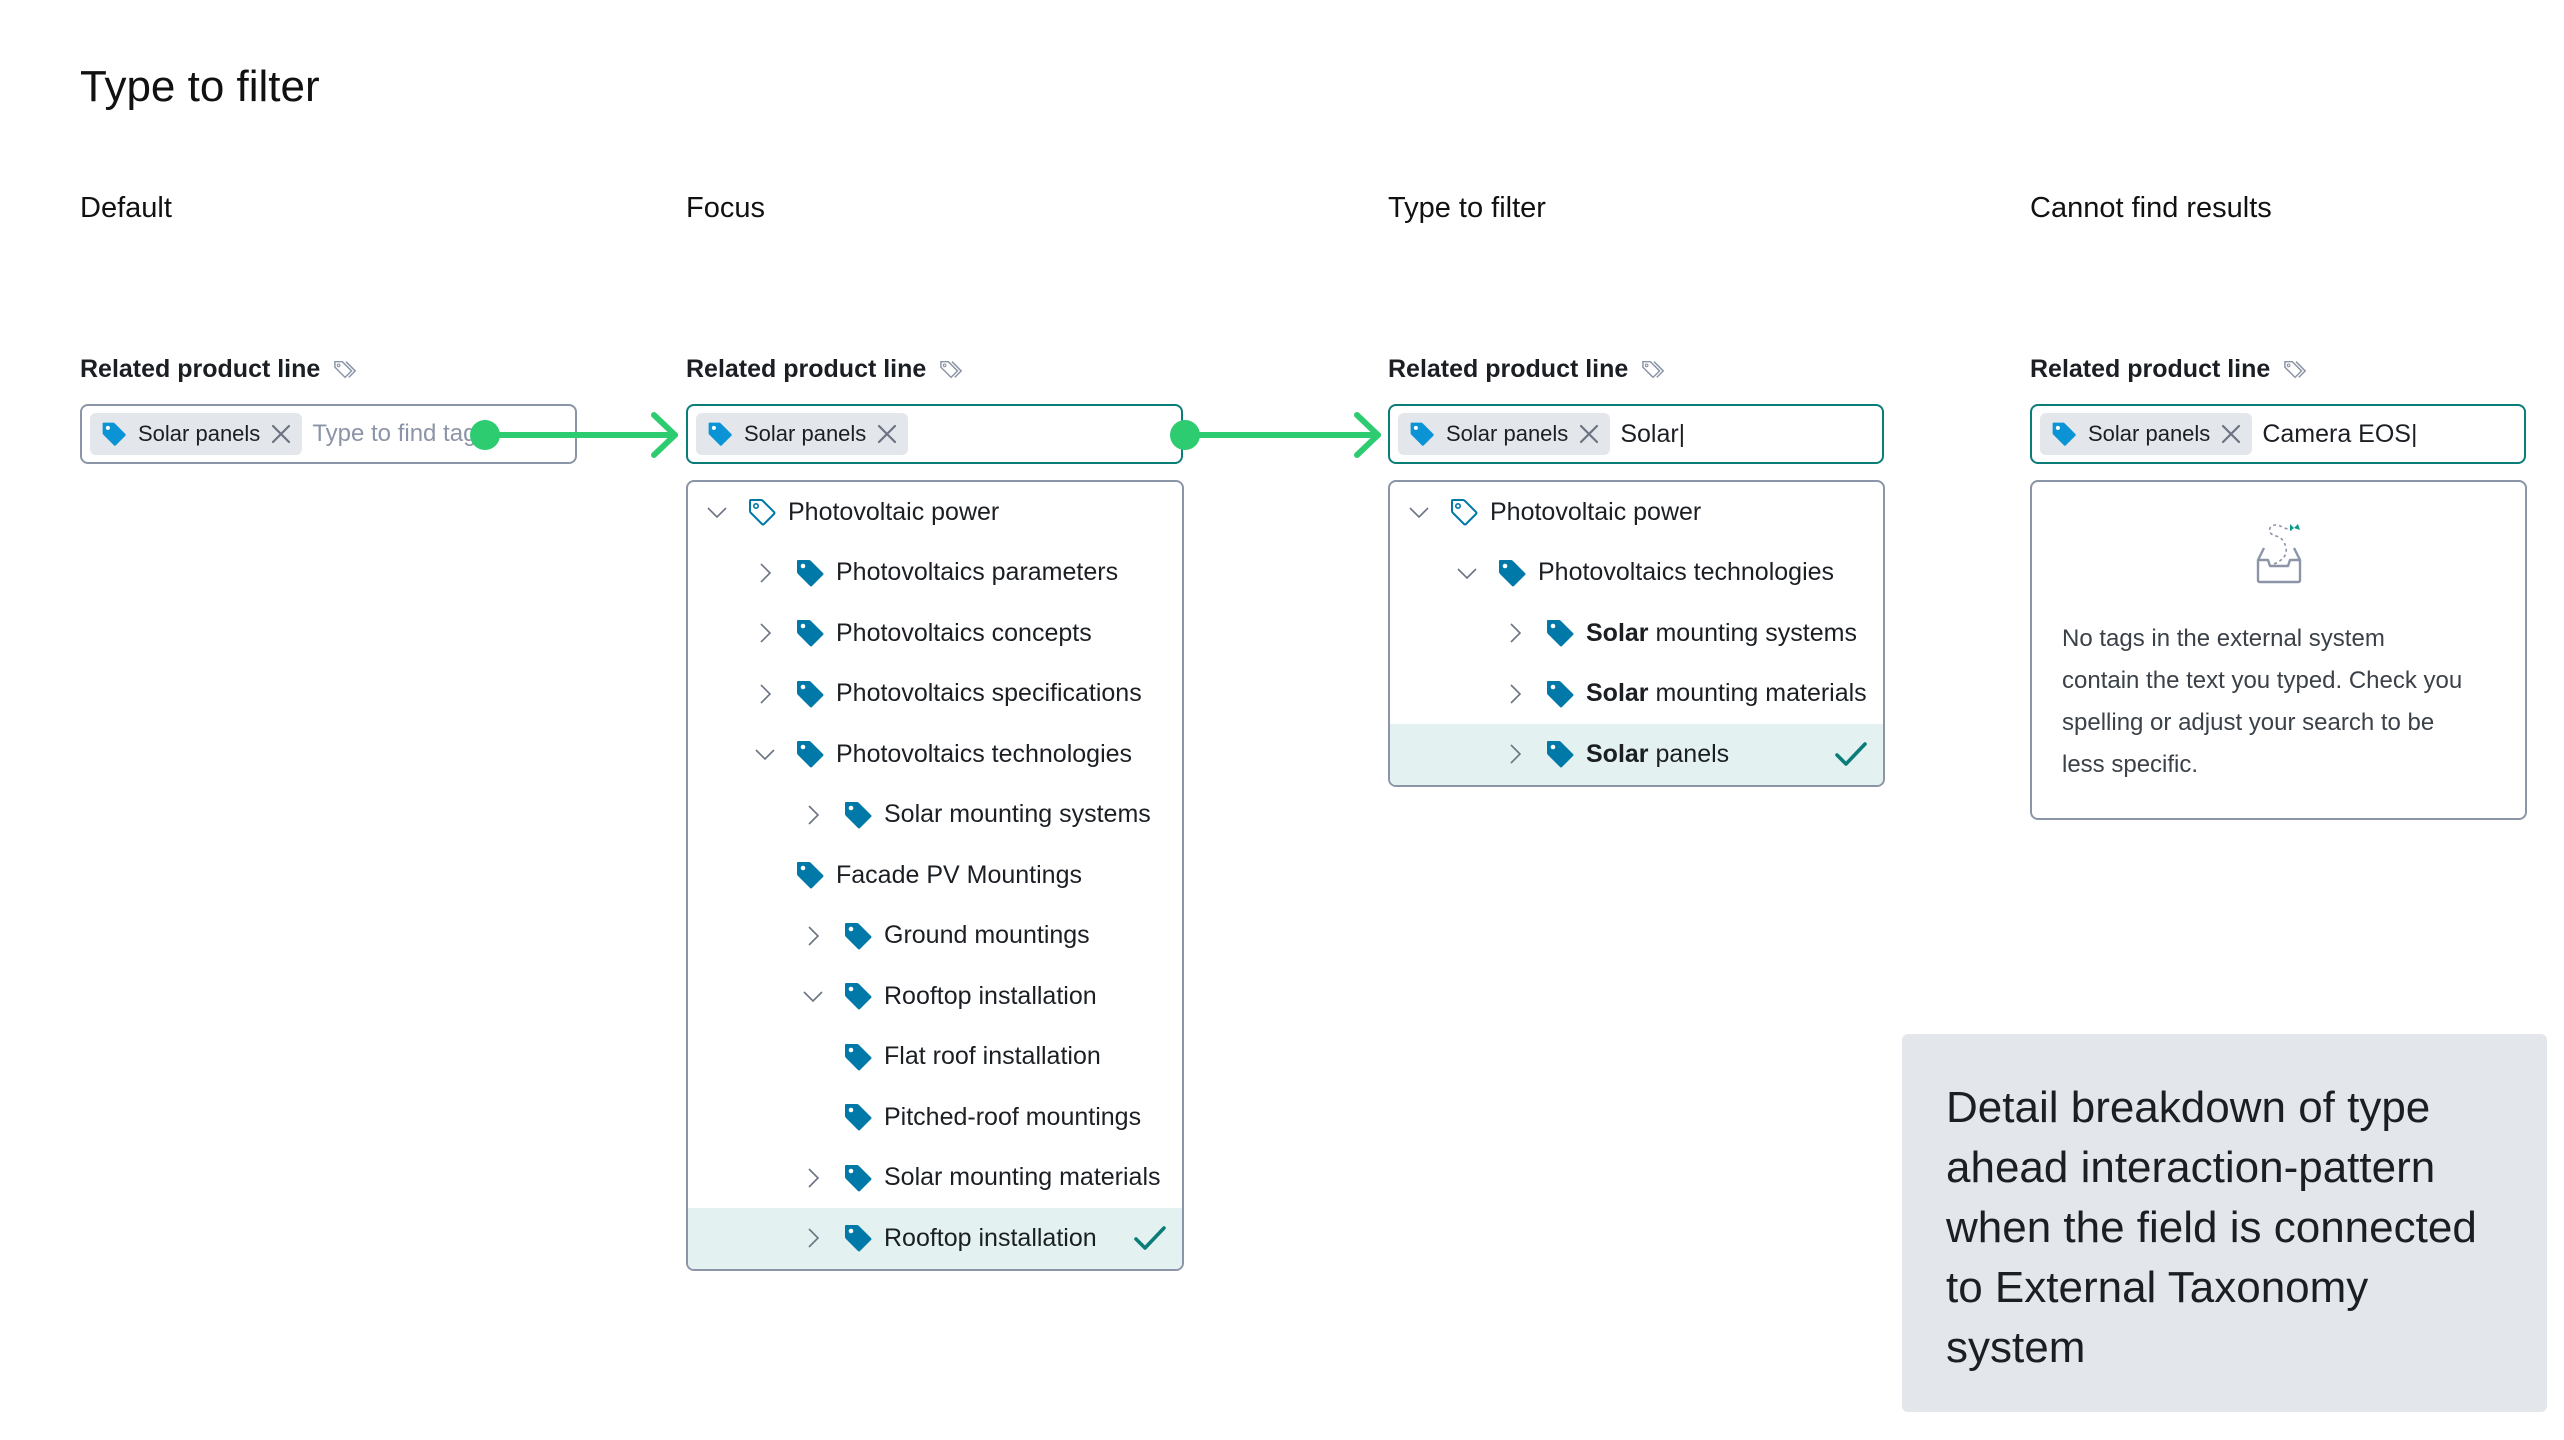 Image resolution: width=2564 pixels, height=1440 pixels. I want to click on empty-state-line: No tags in the external system, so click(2223, 638).